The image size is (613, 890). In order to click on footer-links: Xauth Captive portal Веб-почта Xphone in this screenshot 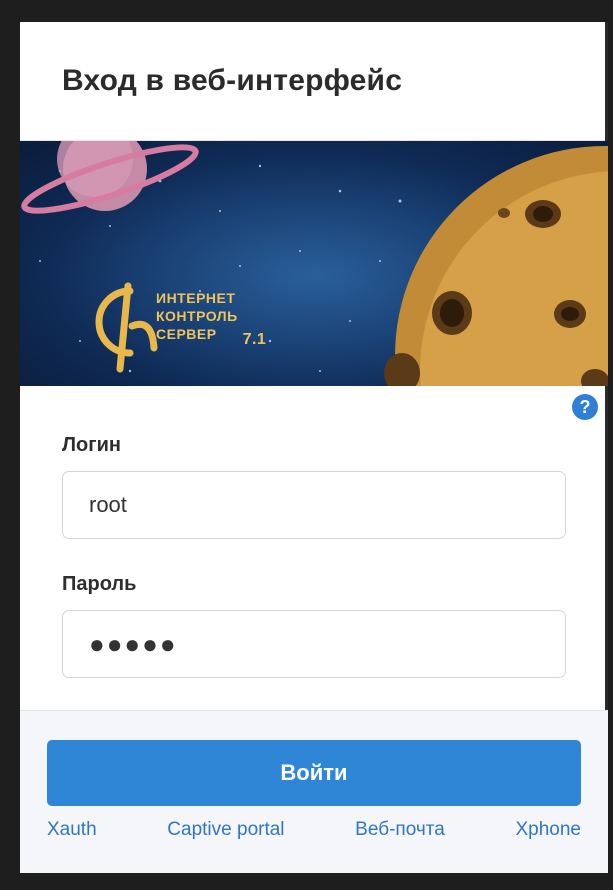, I will do `click(314, 830)`.